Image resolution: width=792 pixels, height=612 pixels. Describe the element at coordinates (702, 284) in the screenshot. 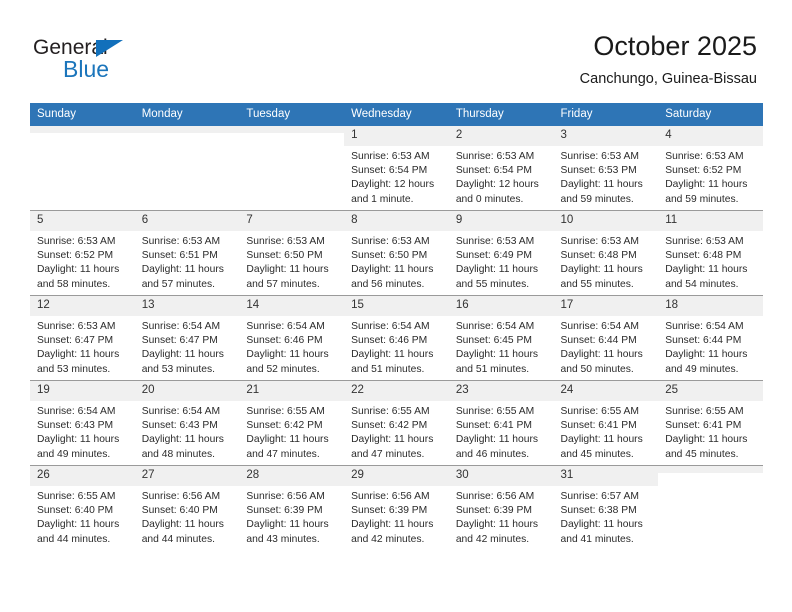

I see `daylight-text-line2: and 54 minutes.` at that location.